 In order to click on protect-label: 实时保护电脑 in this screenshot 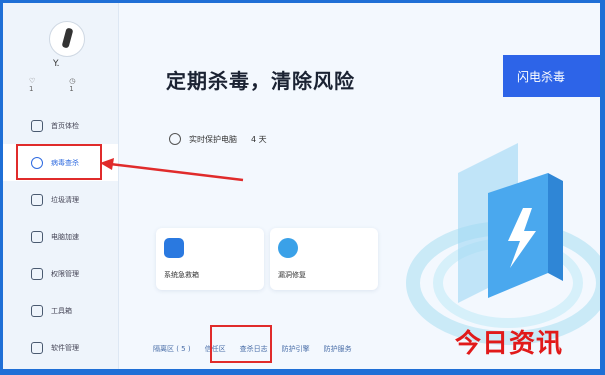, I will do `click(213, 139)`.